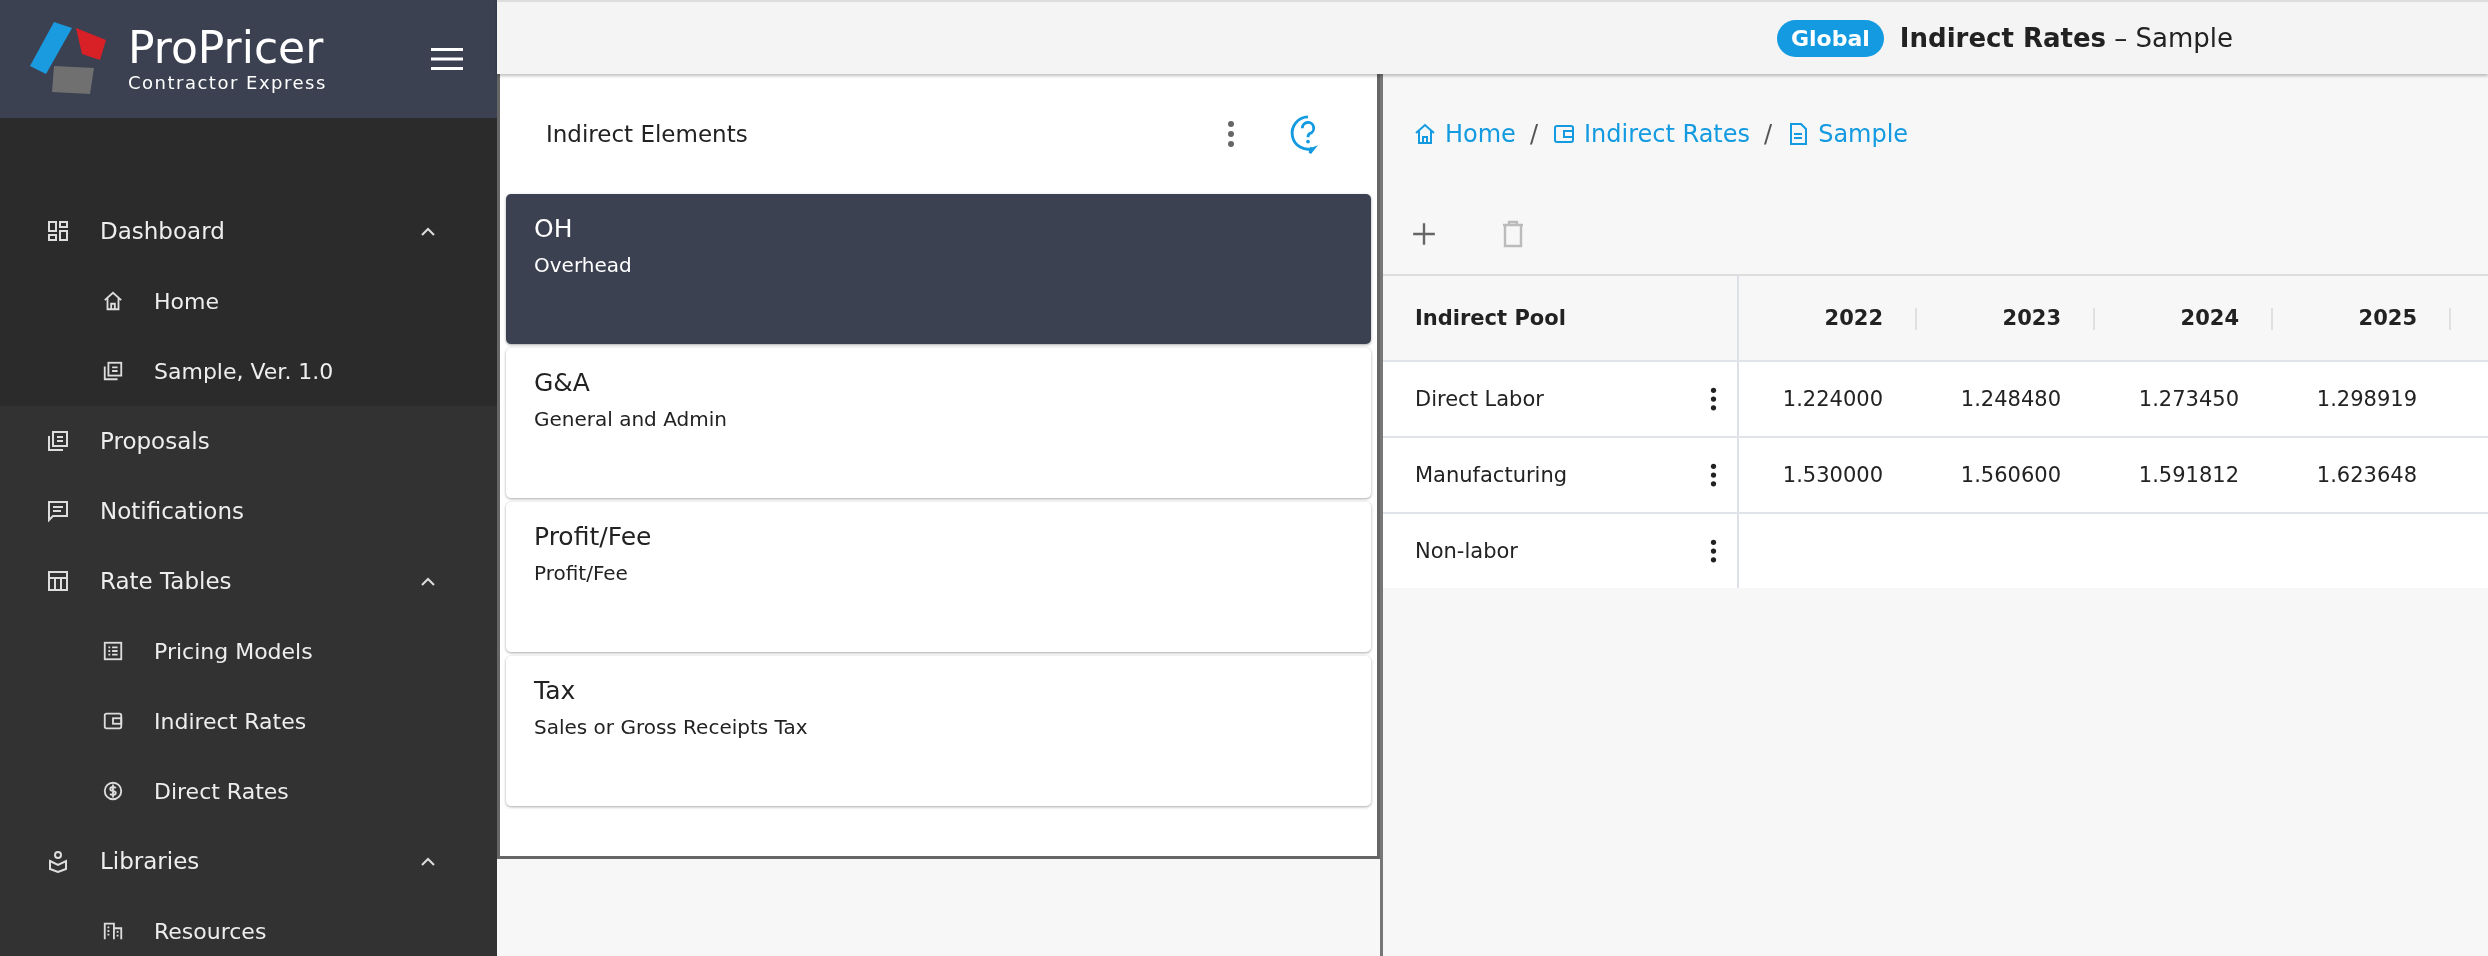  I want to click on panel-title: Indirect Elements, so click(647, 134).